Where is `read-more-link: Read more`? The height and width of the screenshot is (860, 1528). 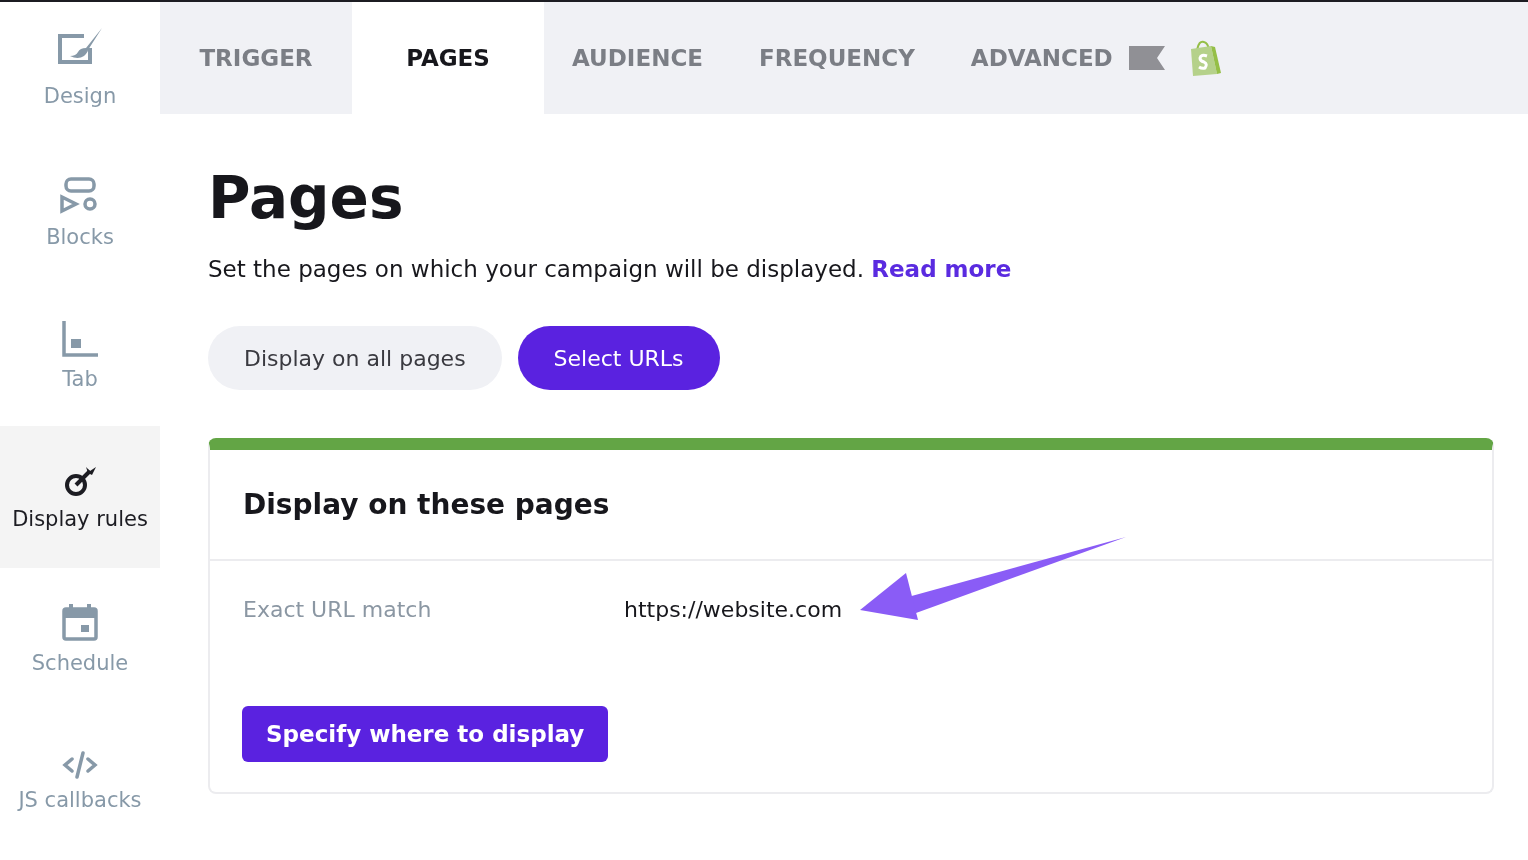
read-more-link: Read more is located at coordinates (941, 269).